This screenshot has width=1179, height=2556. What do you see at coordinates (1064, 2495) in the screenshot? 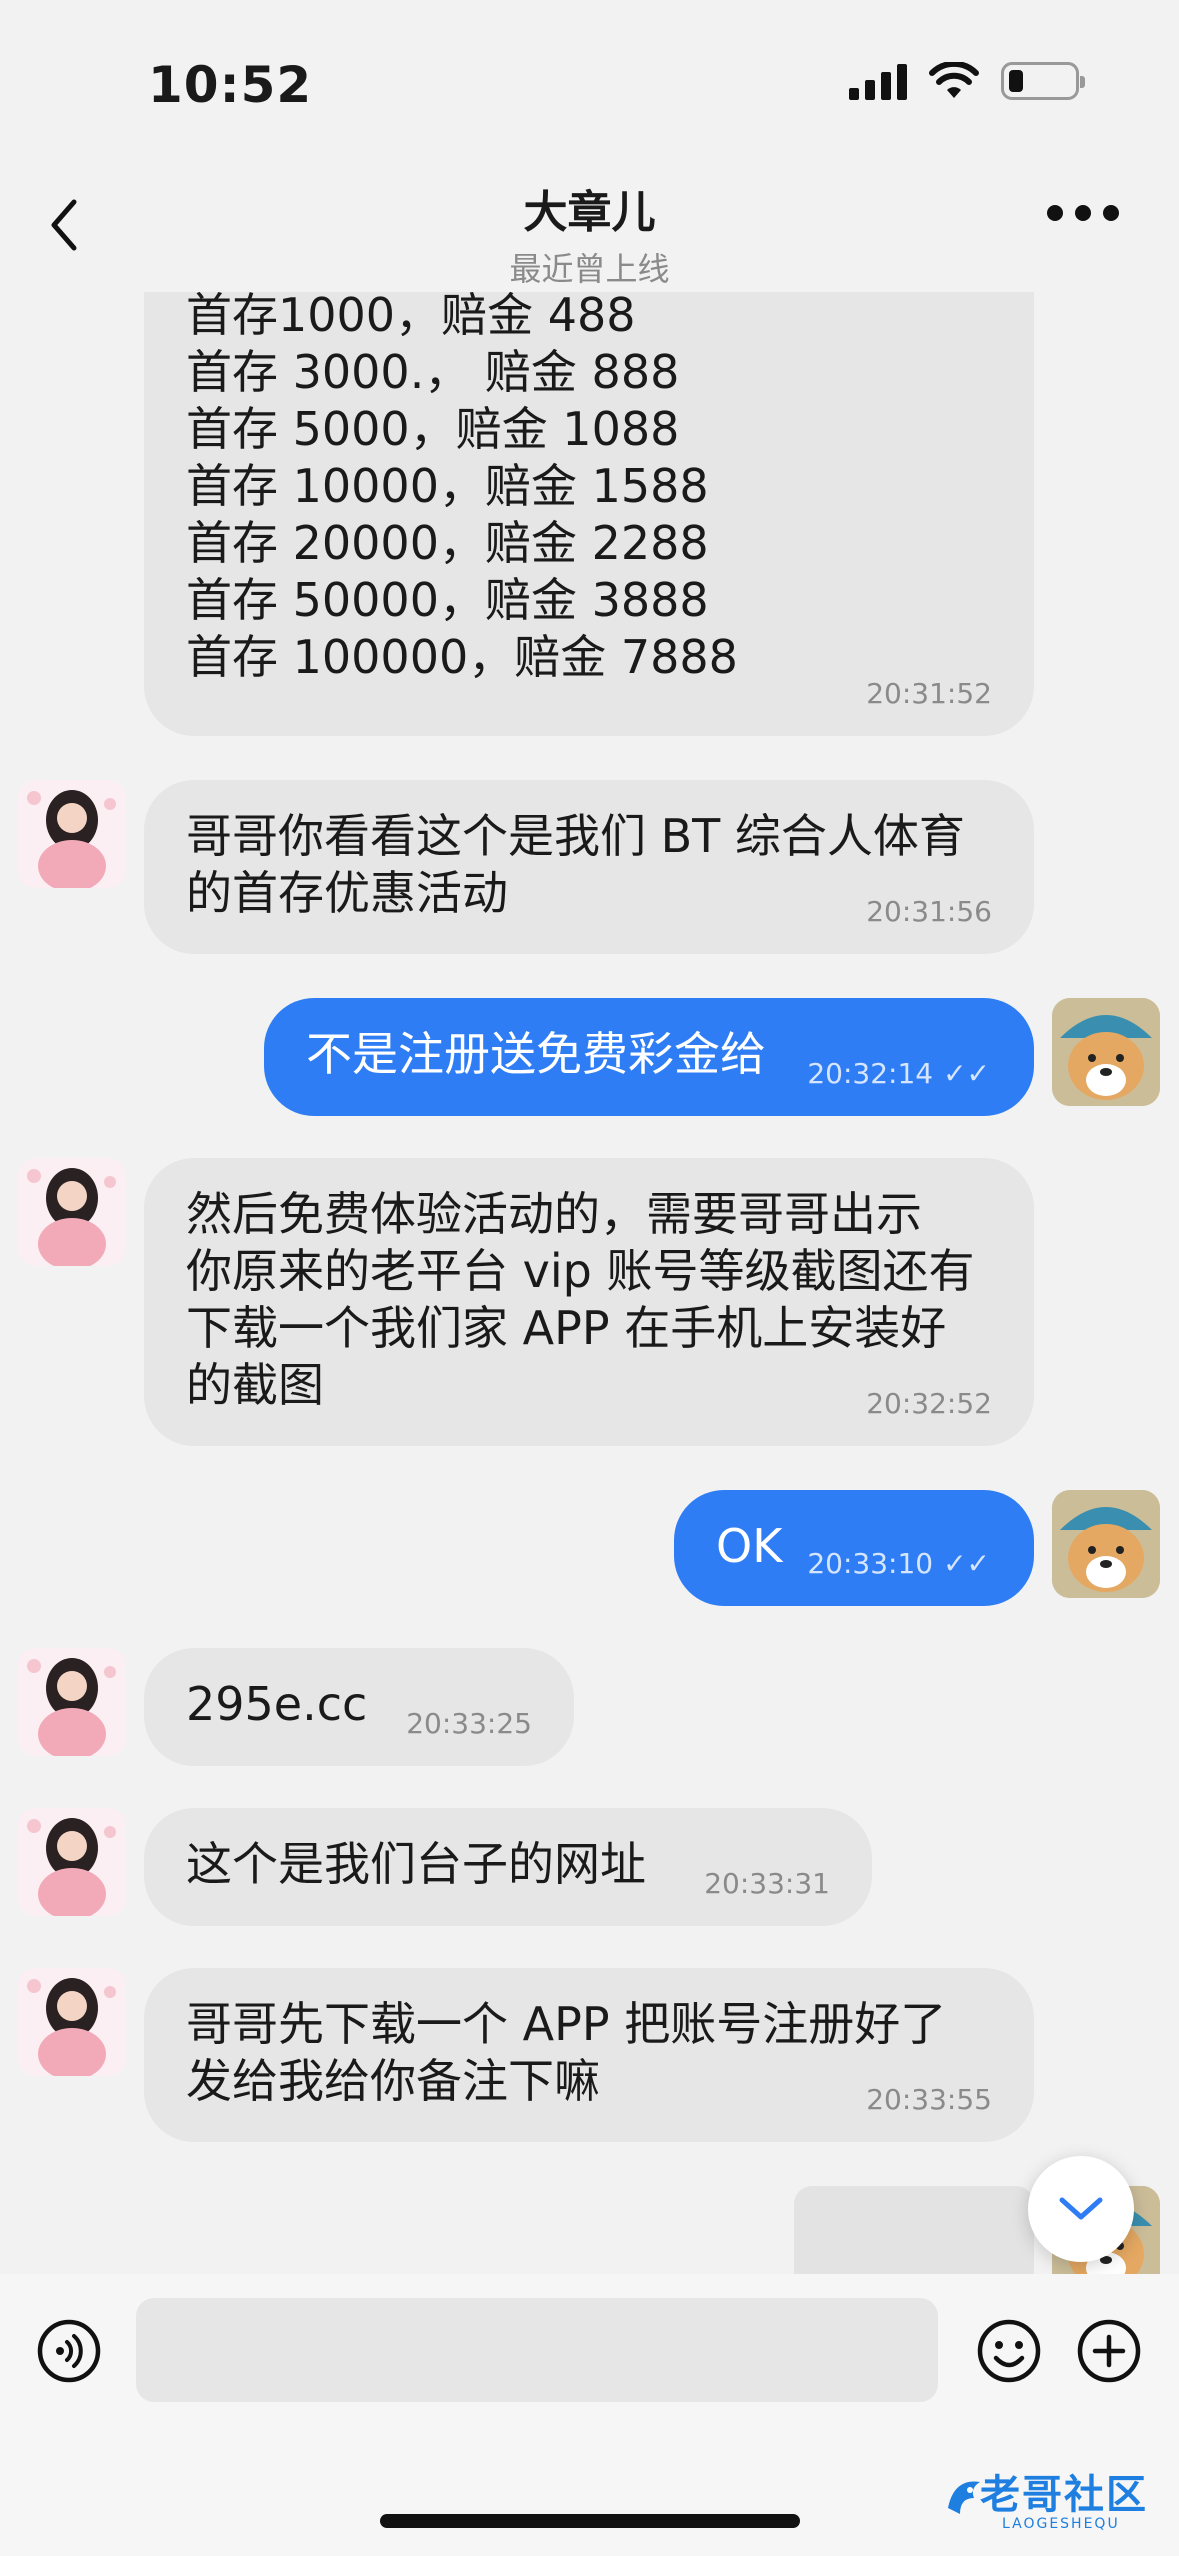
I see `watermark-text: 老哥社区` at bounding box center [1064, 2495].